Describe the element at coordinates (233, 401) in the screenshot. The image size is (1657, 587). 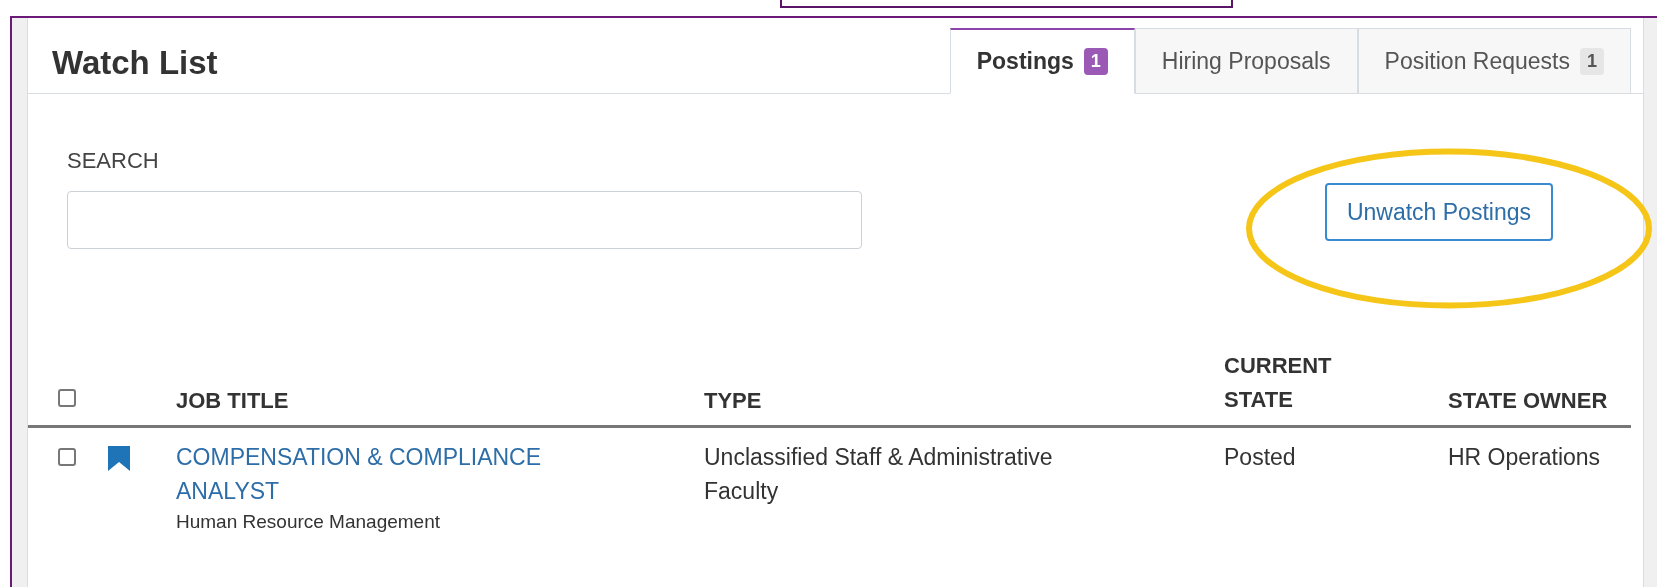
I see `column-header: JOB TITLE` at that location.